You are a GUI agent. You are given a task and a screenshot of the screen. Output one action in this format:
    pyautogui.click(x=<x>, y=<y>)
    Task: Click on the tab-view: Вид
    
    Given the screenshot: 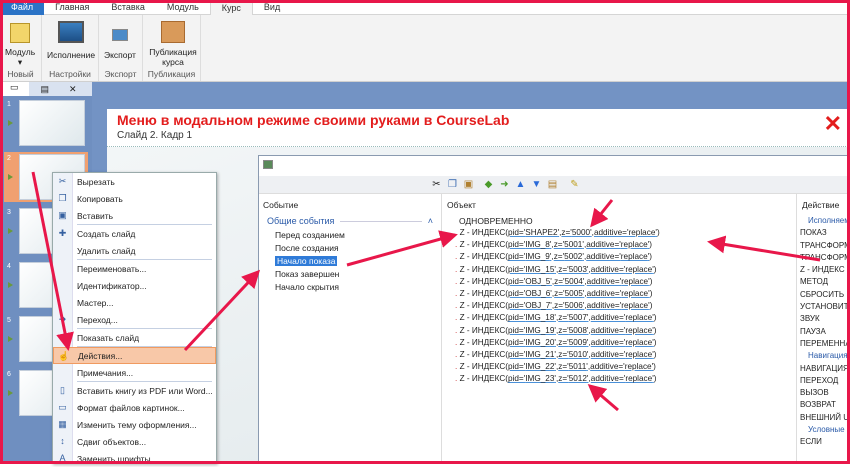 What is the action you would take?
    pyautogui.click(x=272, y=7)
    